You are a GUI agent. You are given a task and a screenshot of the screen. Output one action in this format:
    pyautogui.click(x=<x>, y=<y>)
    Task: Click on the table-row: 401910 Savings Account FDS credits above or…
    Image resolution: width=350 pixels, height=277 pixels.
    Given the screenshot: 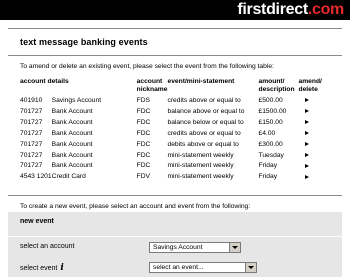 What is the action you would take?
    pyautogui.click(x=176, y=101)
    